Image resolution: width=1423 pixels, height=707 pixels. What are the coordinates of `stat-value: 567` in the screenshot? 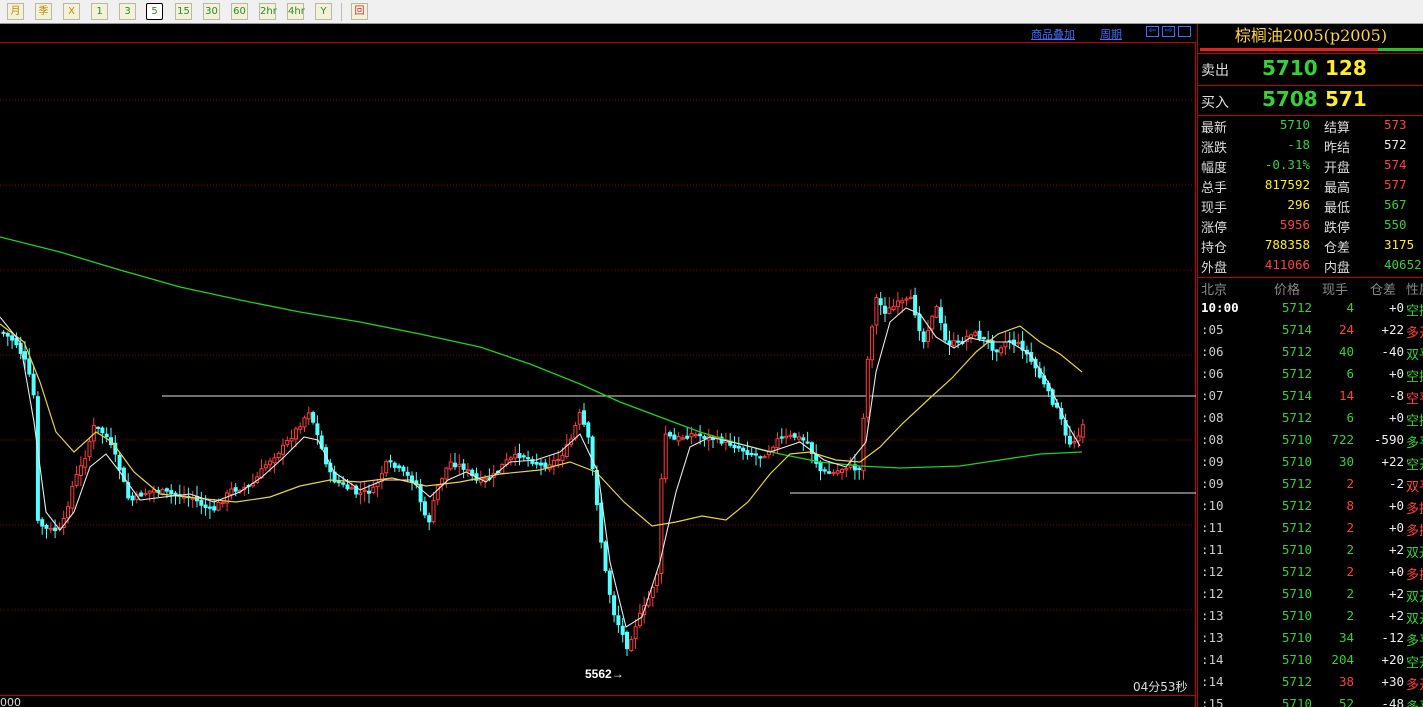 It's located at (1395, 204).